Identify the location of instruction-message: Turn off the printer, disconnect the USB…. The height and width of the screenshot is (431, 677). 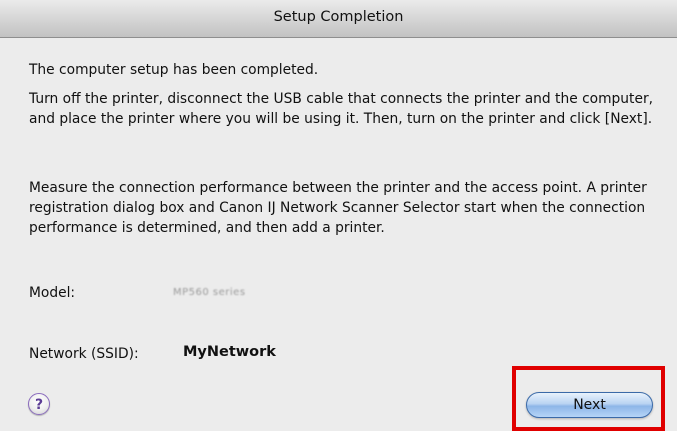
(341, 109).